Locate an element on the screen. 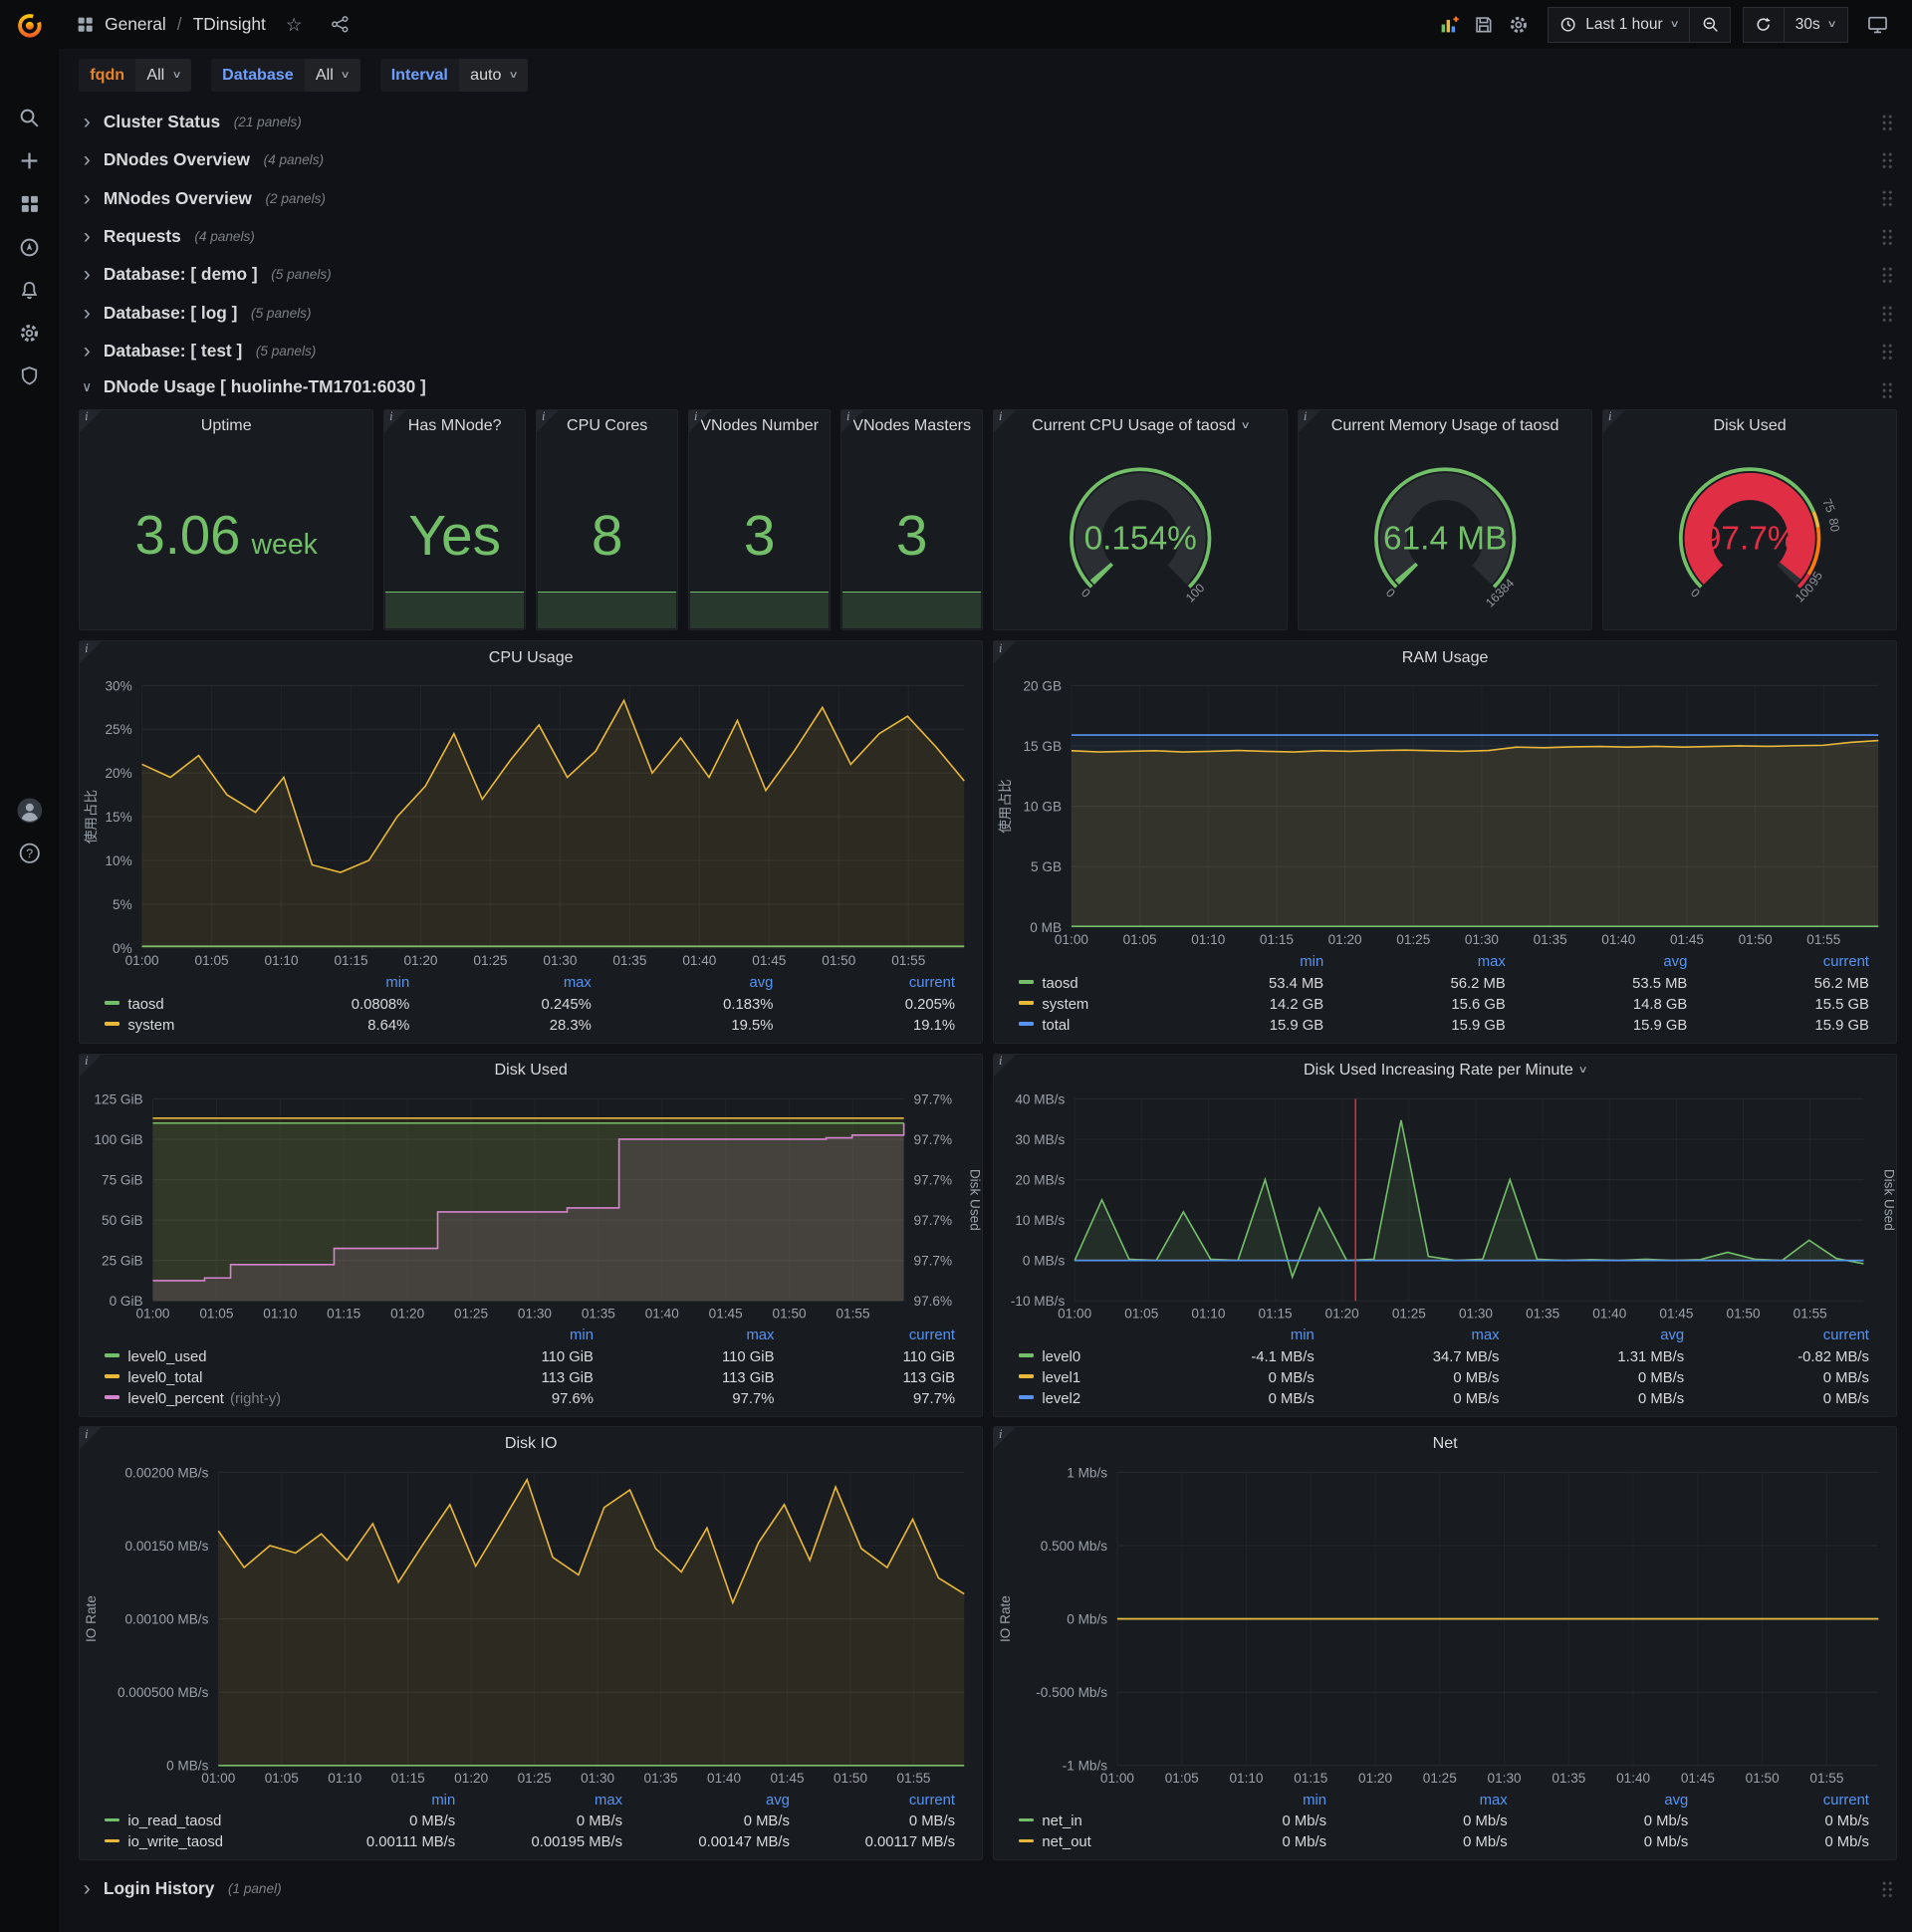  legend-series-level0_percent: level0_percent (right-y) is located at coordinates (258, 1399).